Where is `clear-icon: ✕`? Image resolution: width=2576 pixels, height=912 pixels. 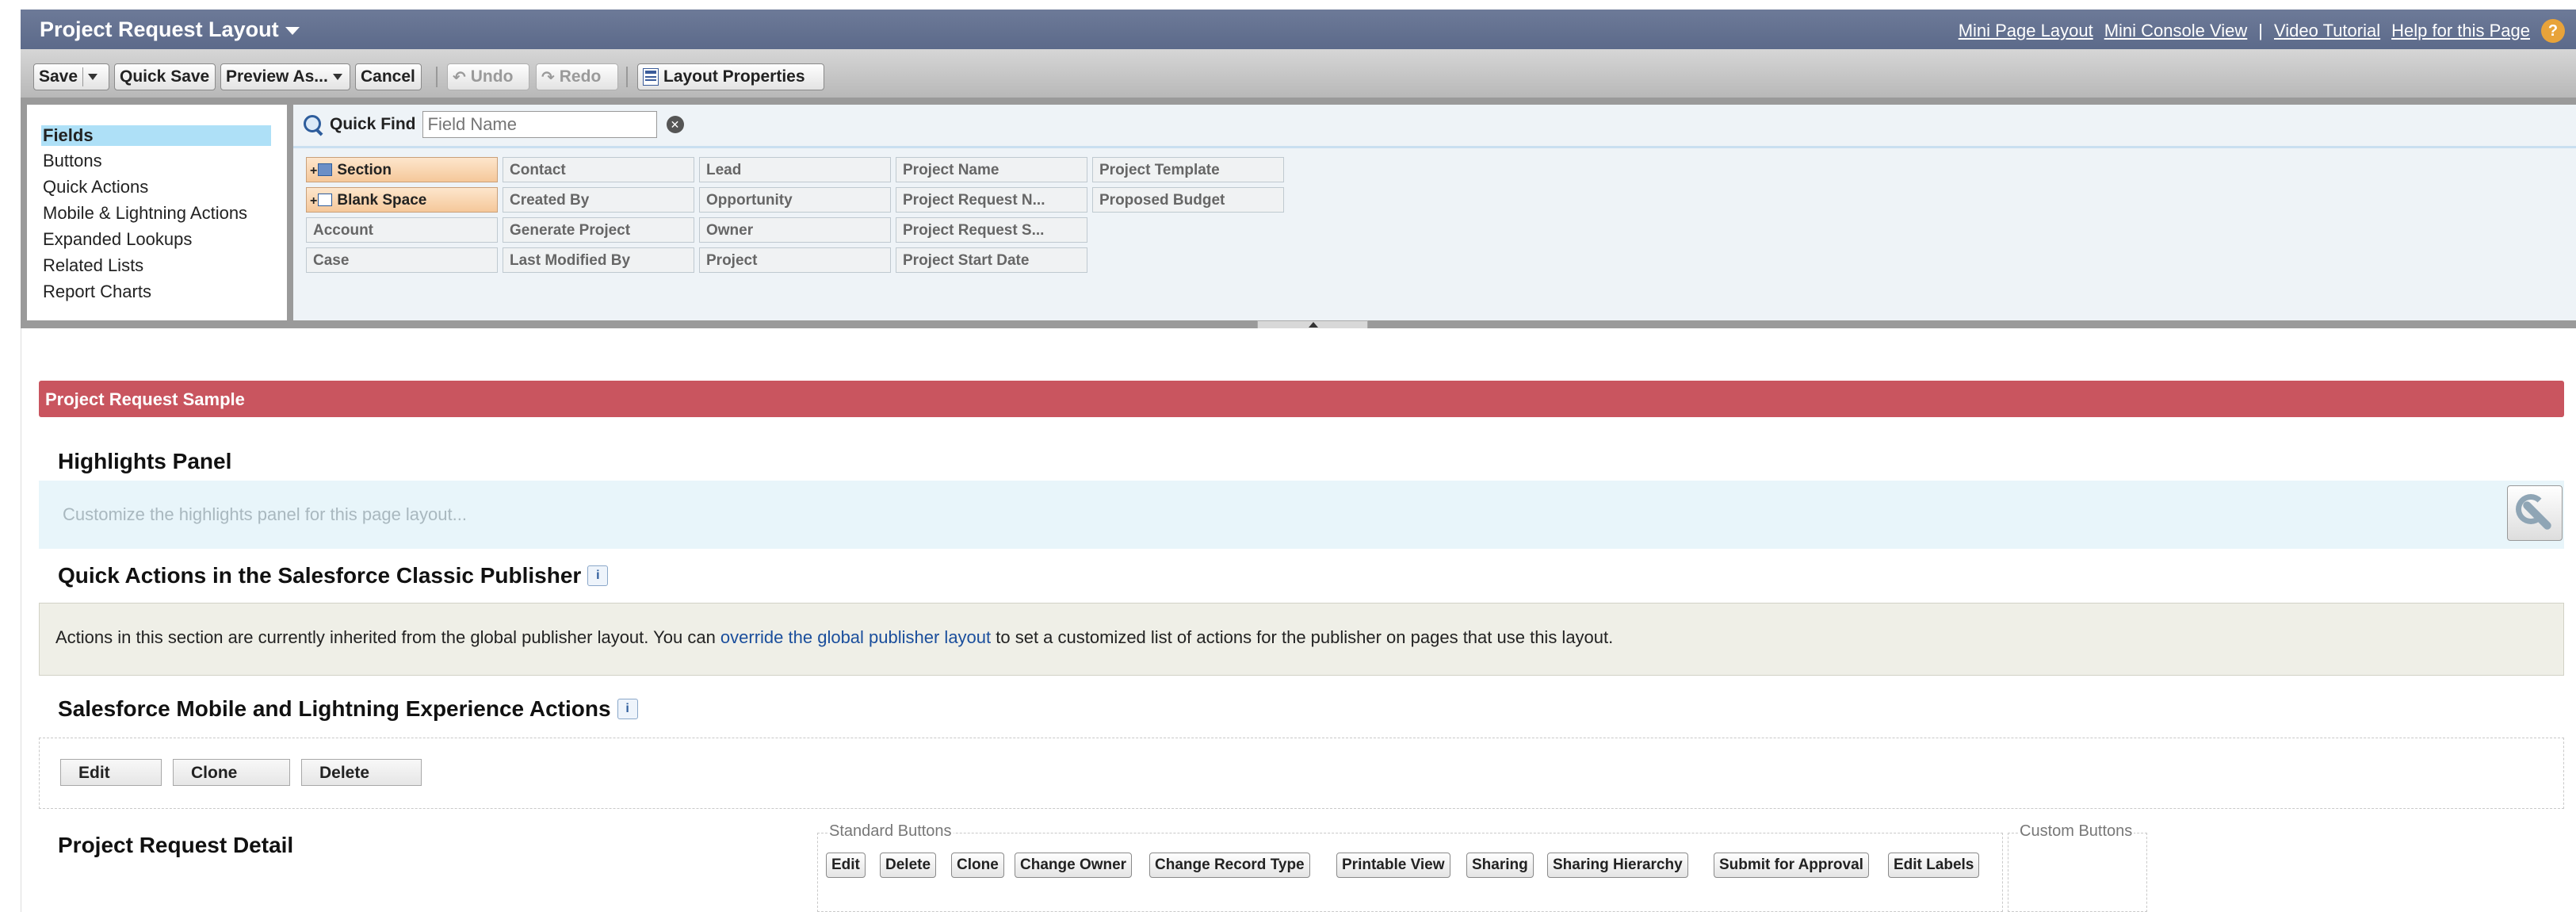
clear-icon: ✕ is located at coordinates (675, 124).